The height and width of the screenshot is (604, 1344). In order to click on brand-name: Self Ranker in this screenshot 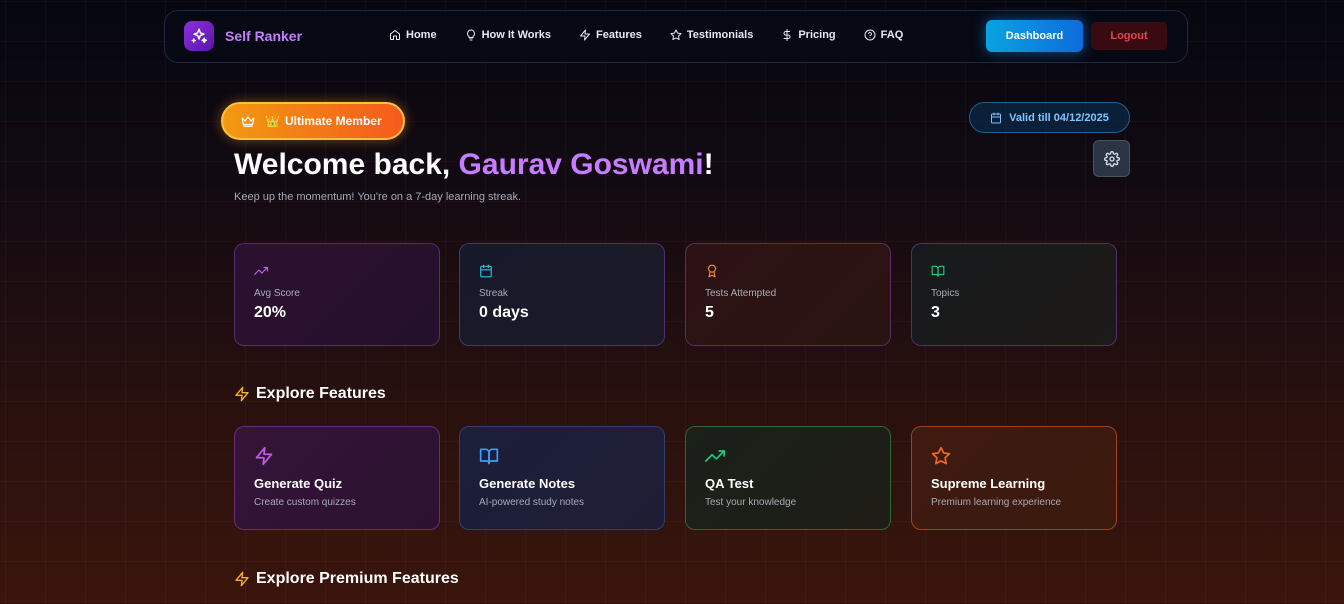, I will do `click(263, 36)`.